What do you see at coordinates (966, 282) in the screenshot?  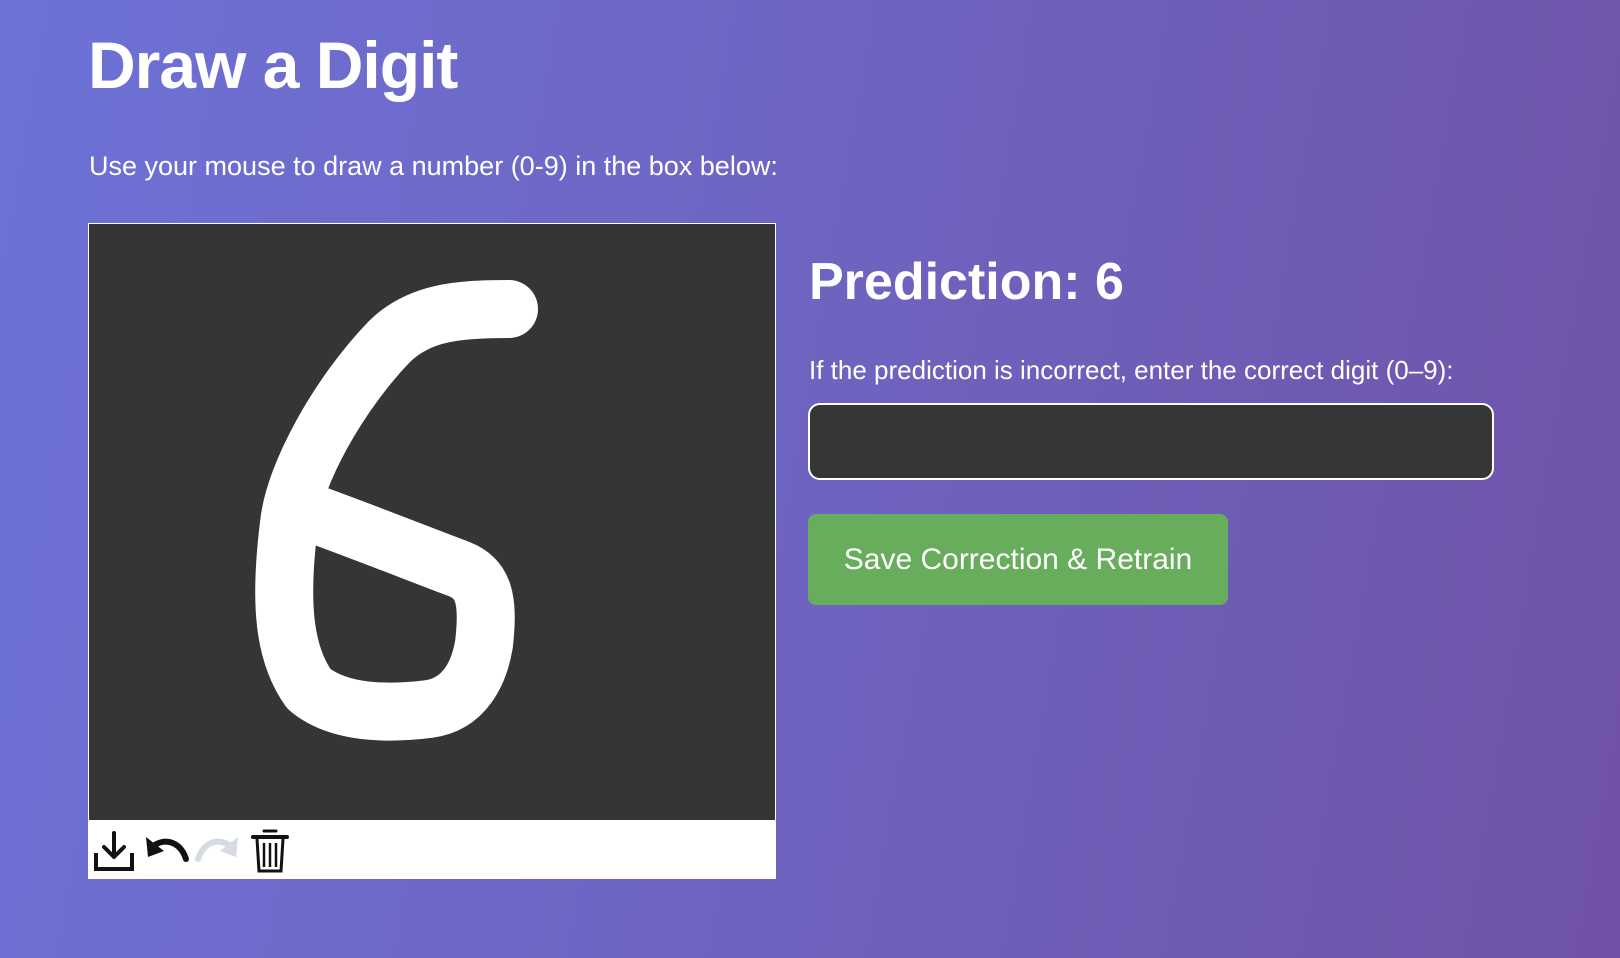 I see `prediction-heading: Prediction: 6` at bounding box center [966, 282].